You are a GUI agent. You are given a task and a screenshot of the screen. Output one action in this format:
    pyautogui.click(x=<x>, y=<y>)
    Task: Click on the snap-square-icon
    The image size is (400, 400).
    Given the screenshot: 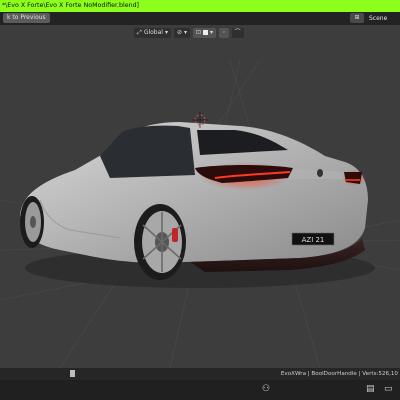 What is the action you would take?
    pyautogui.click(x=206, y=32)
    